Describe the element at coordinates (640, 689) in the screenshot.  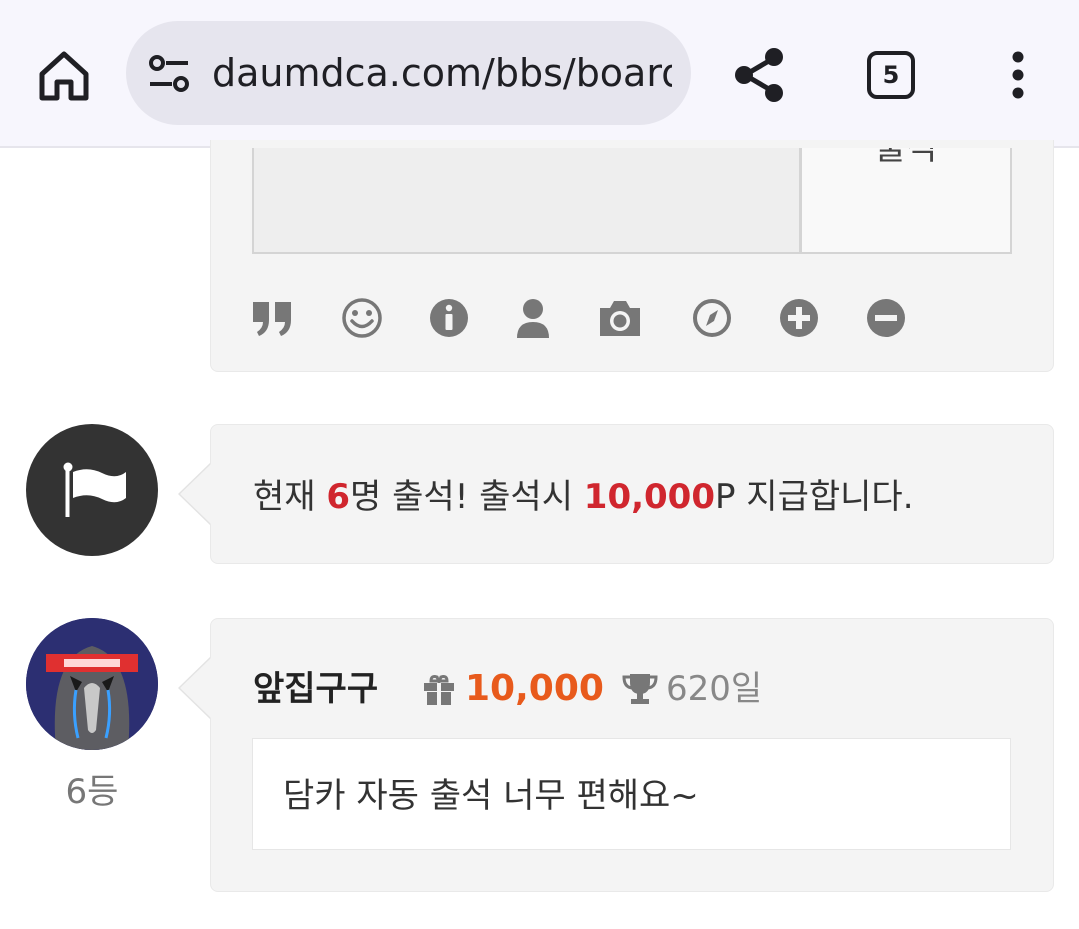
I see `trophy-icon` at that location.